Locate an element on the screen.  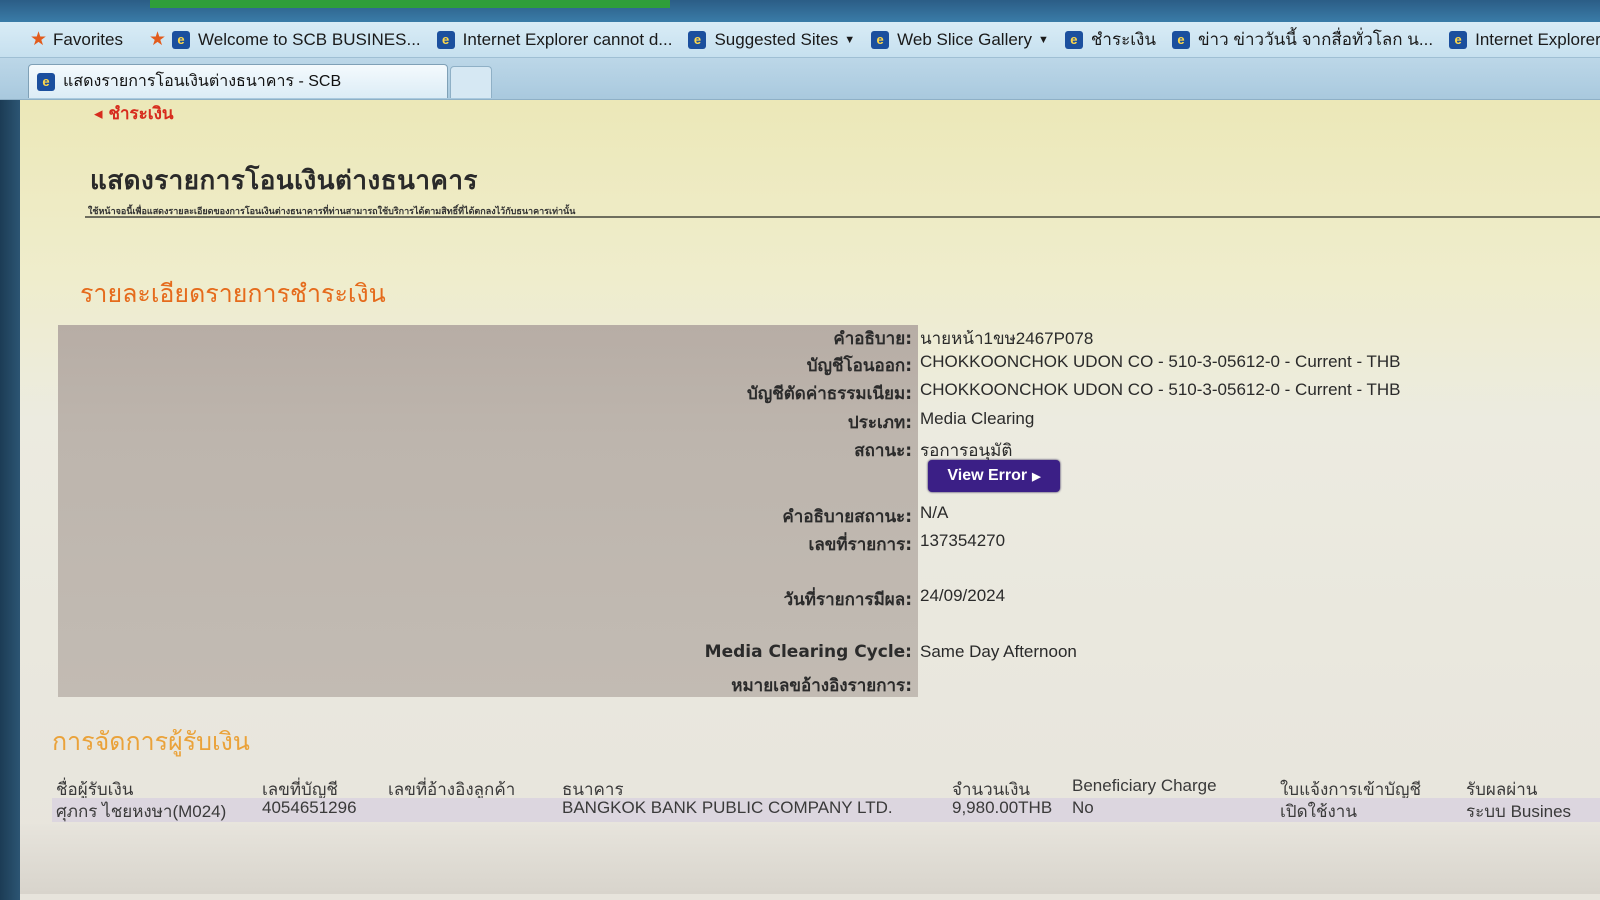
favorites-label: Favorites is located at coordinates (88, 39).